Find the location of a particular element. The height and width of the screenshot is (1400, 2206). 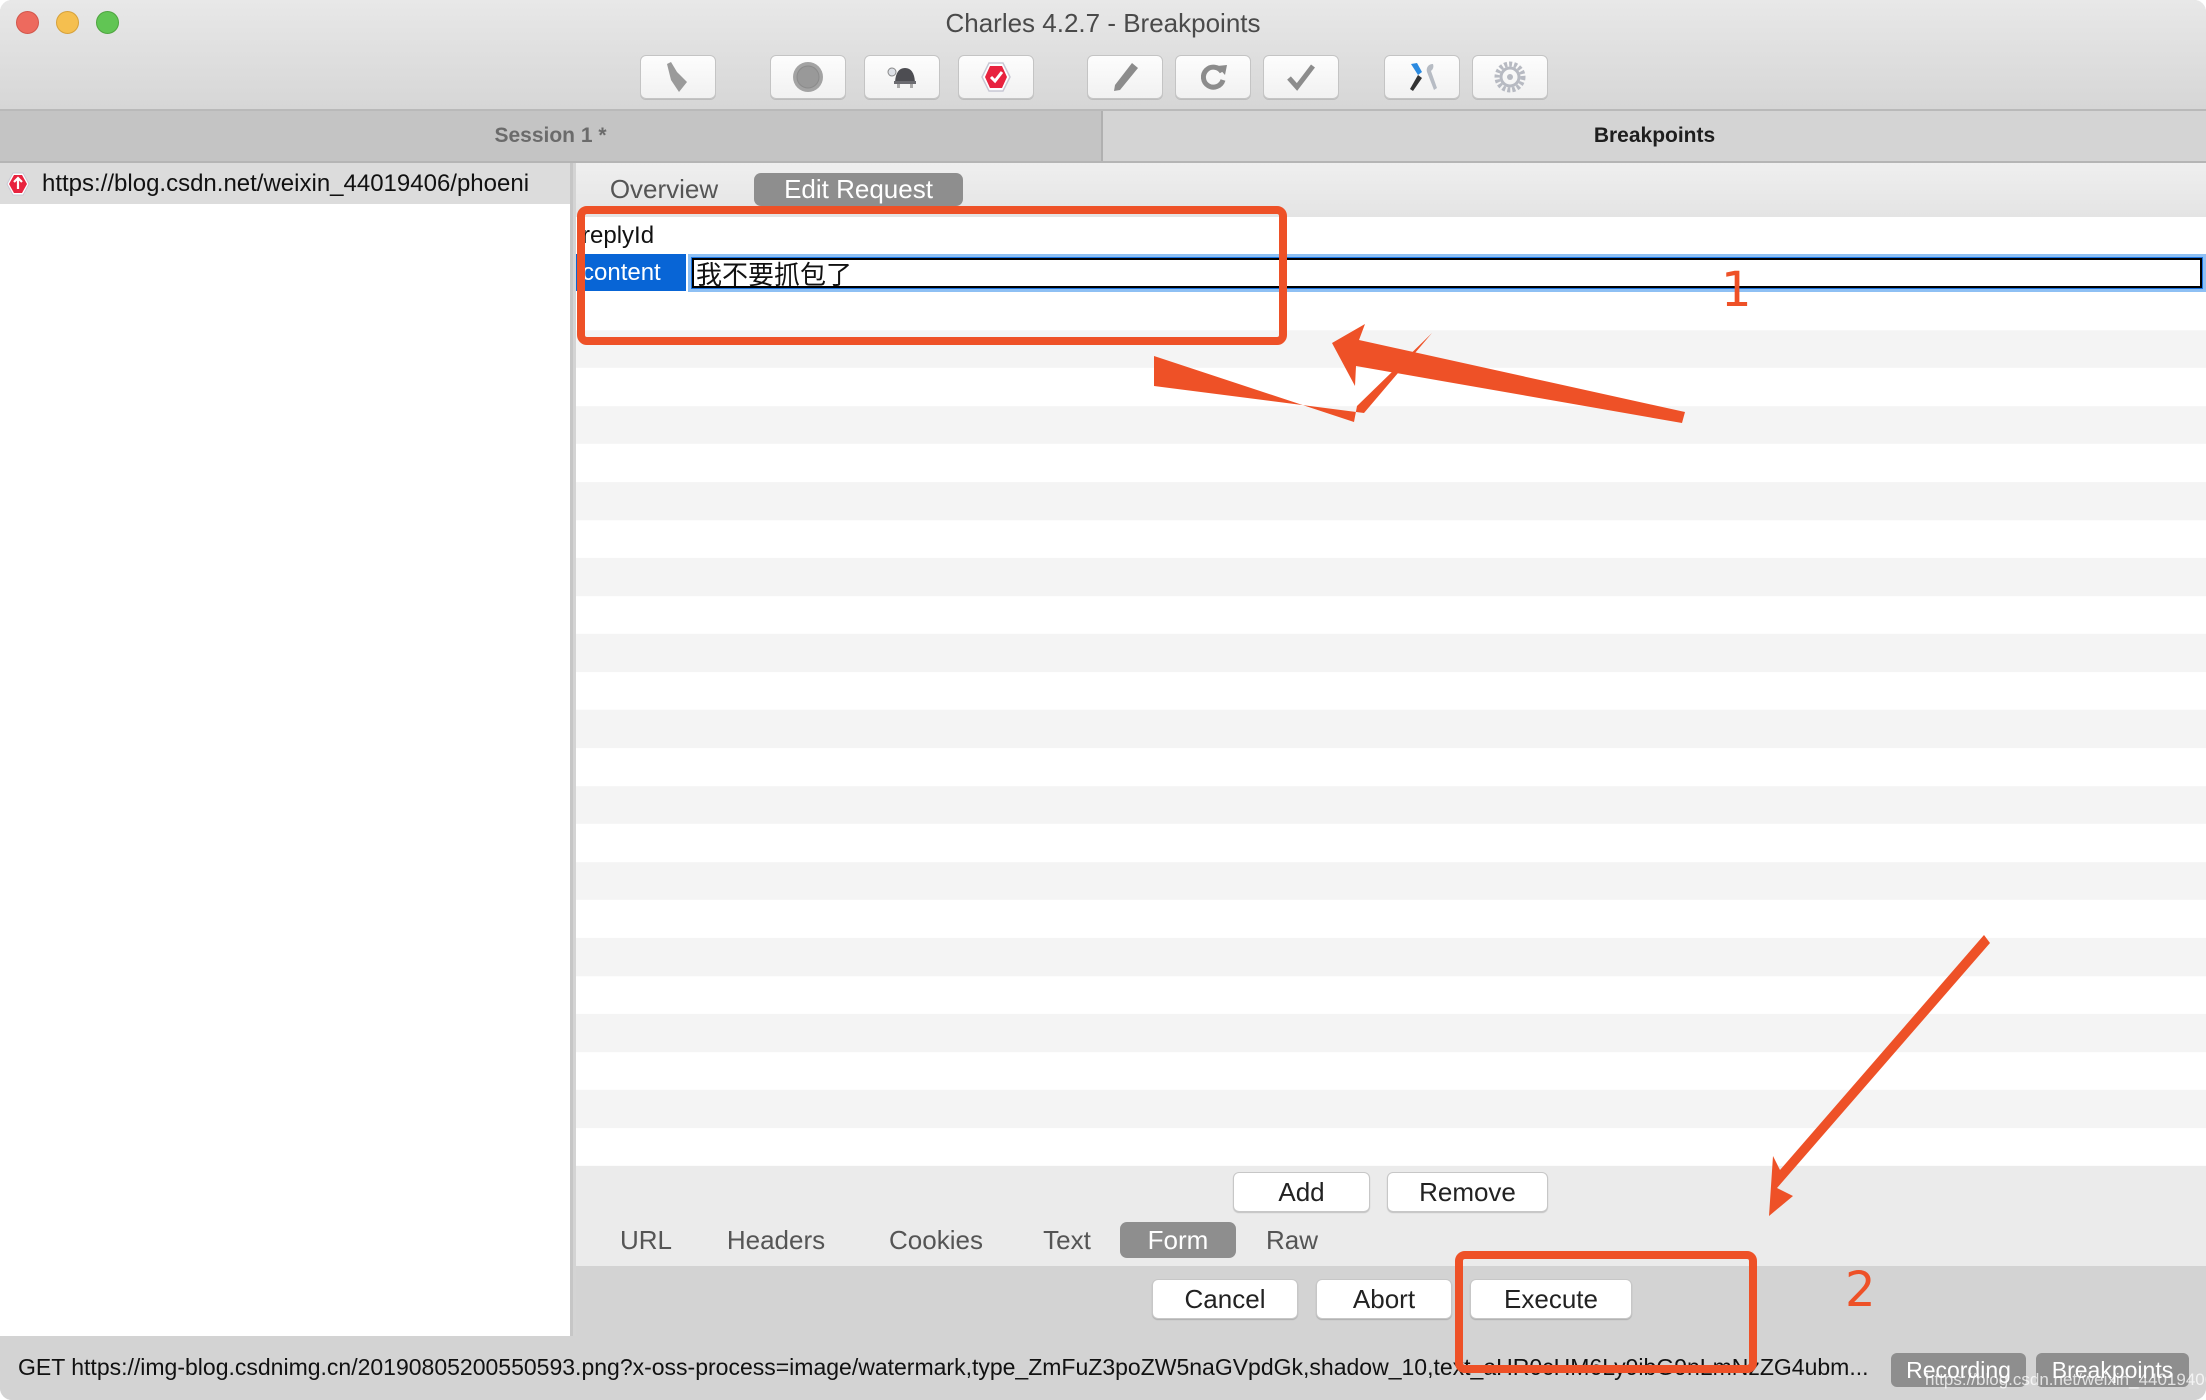

clear-session-button is located at coordinates (678, 77).